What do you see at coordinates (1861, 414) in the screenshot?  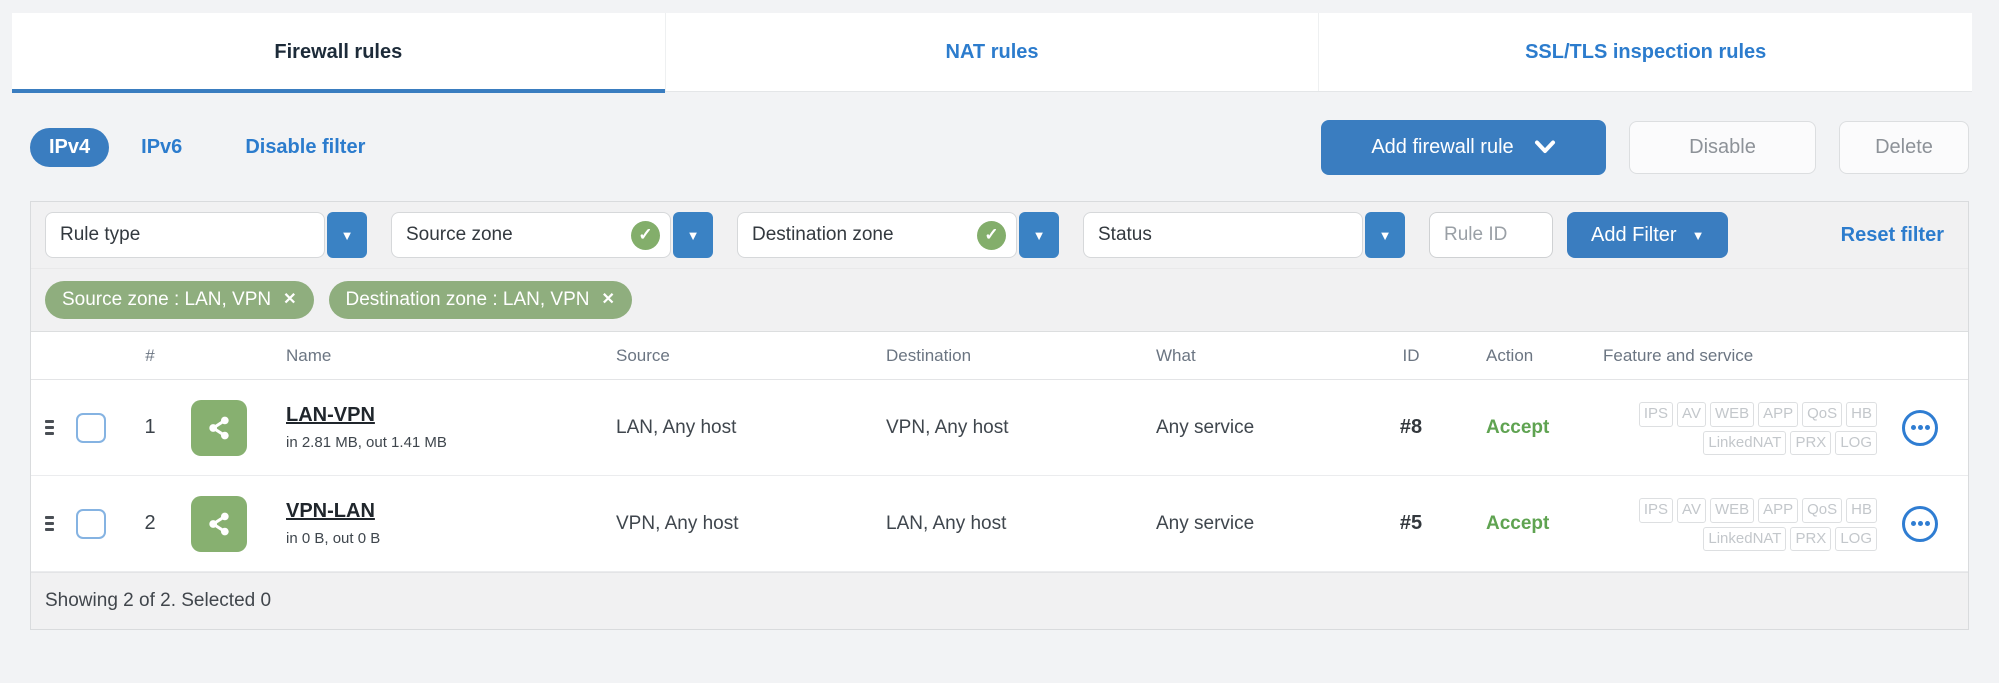 I see `feature-badge: HB` at bounding box center [1861, 414].